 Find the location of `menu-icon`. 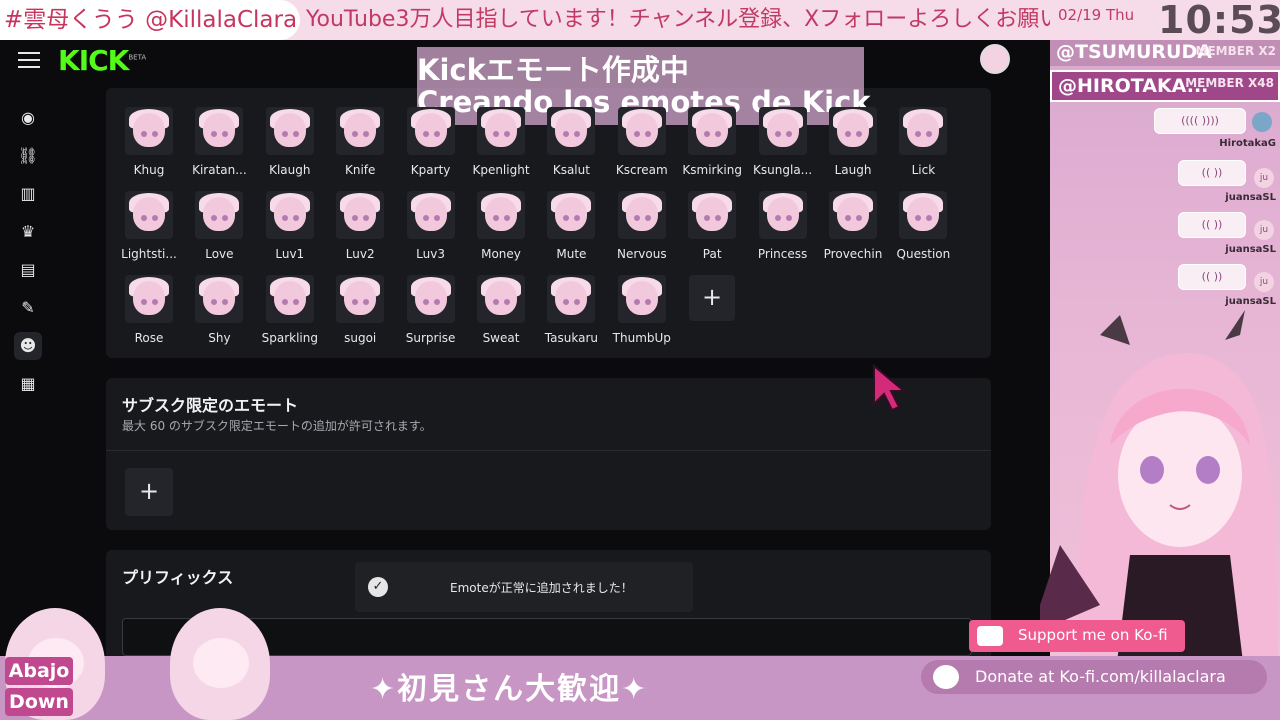

menu-icon is located at coordinates (29, 60).